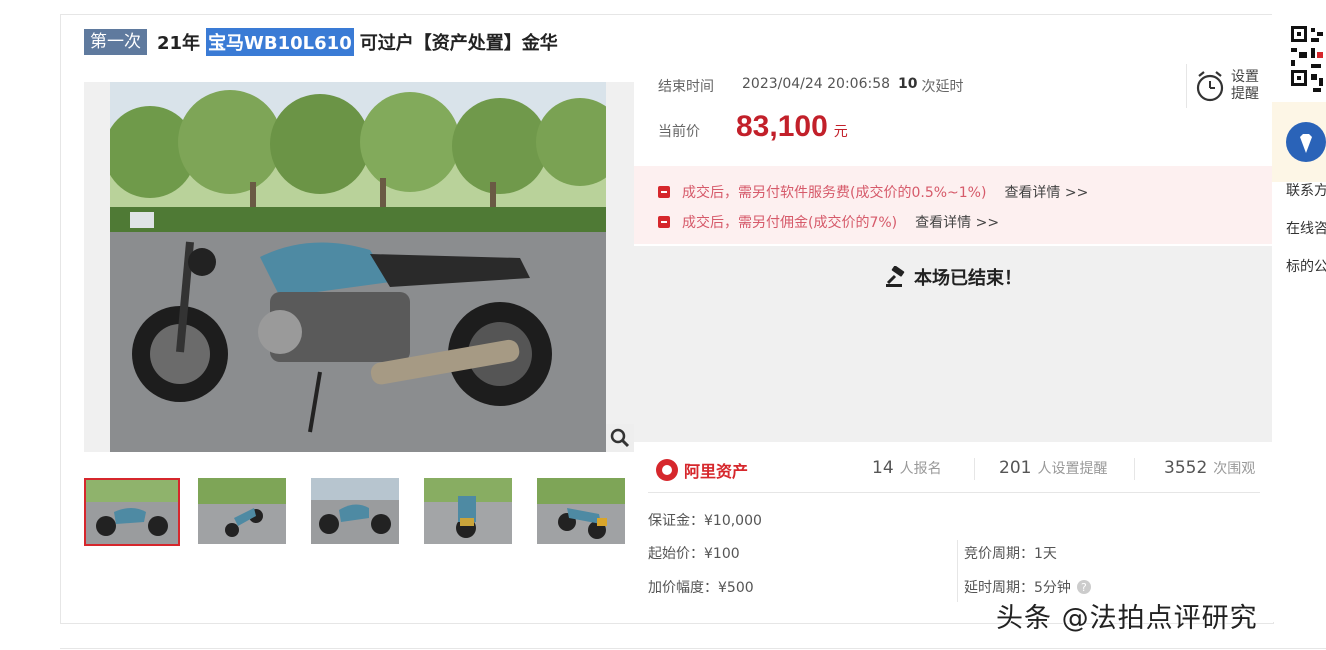  What do you see at coordinates (679, 132) in the screenshot?
I see `current-price-label: 当前价` at bounding box center [679, 132].